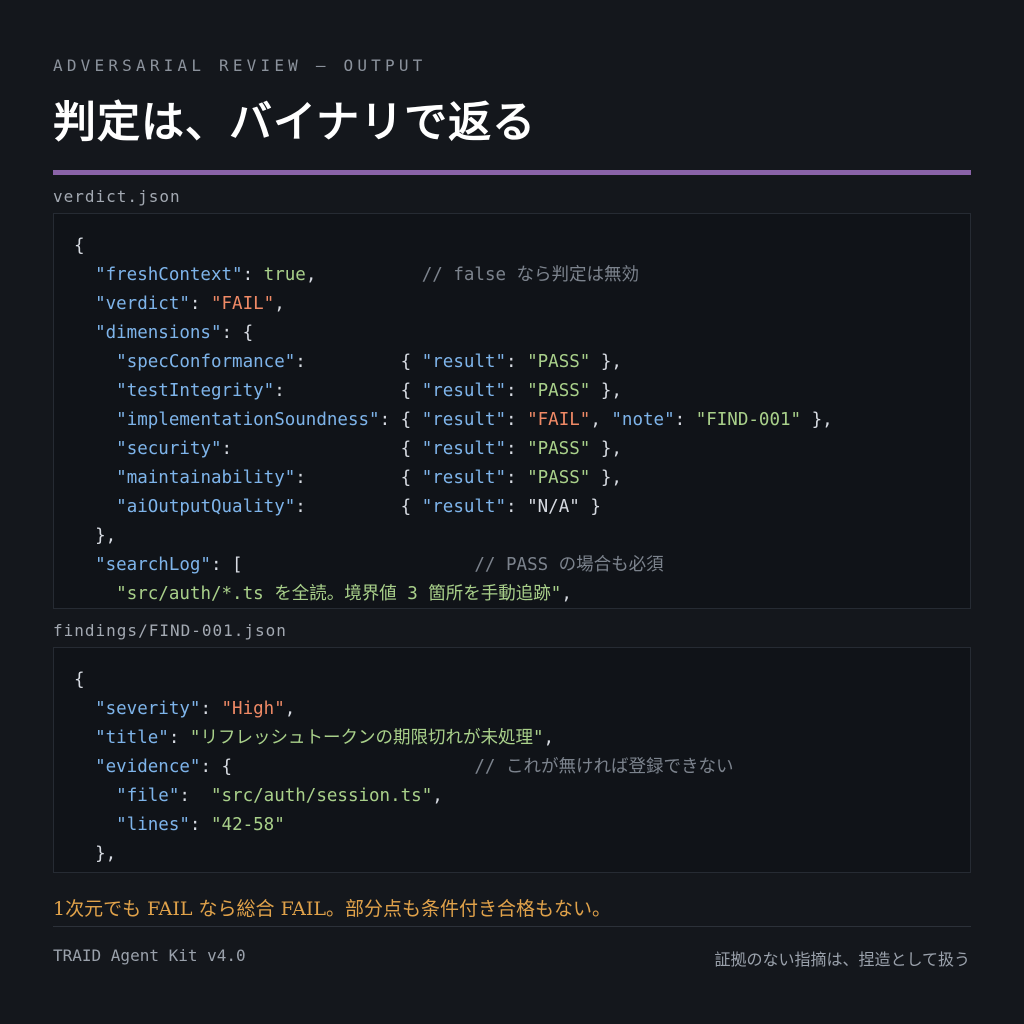  Describe the element at coordinates (132, 738) in the screenshot. I see `code-token: "title"` at that location.